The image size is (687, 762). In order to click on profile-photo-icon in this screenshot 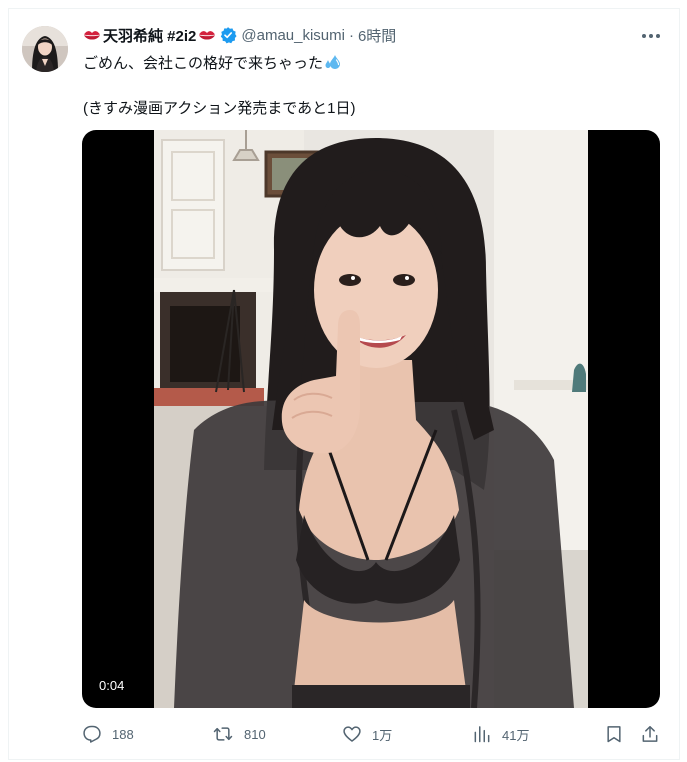, I will do `click(45, 49)`.